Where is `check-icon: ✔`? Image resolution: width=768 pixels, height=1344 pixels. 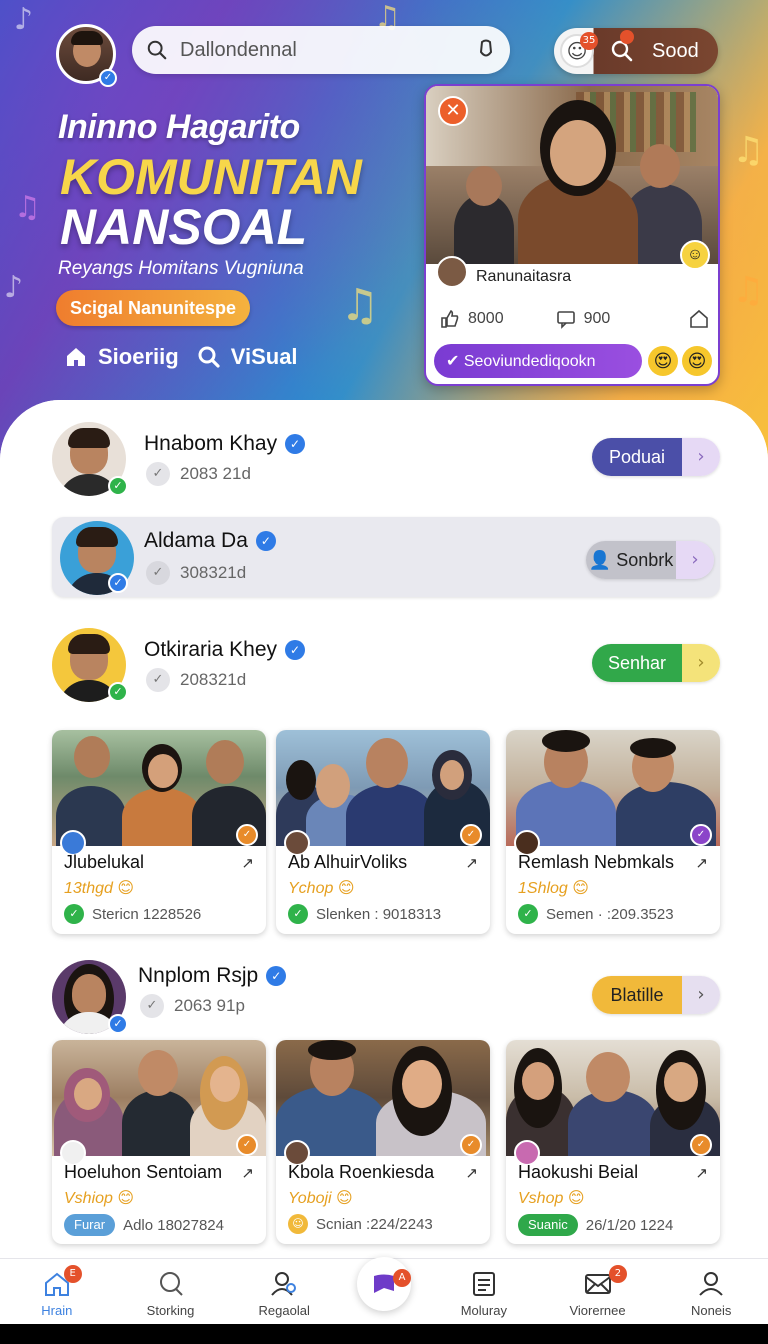
check-icon: ✔ is located at coordinates (453, 360).